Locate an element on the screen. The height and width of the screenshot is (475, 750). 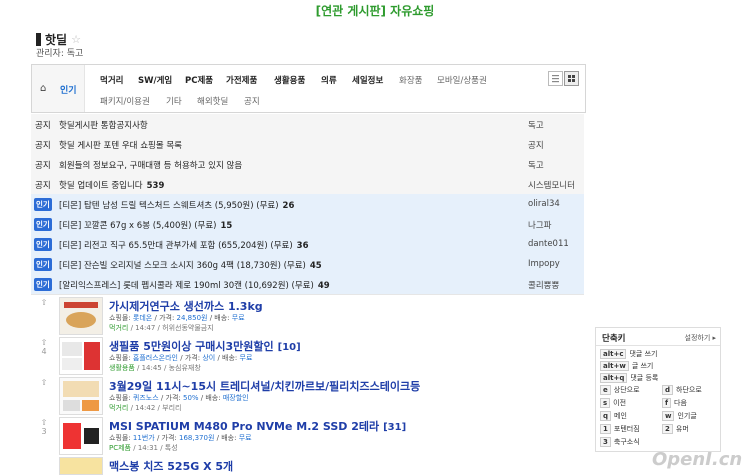
notice-title: 핫딜 업데이트 중입니다 539 is located at coordinates (111, 185).